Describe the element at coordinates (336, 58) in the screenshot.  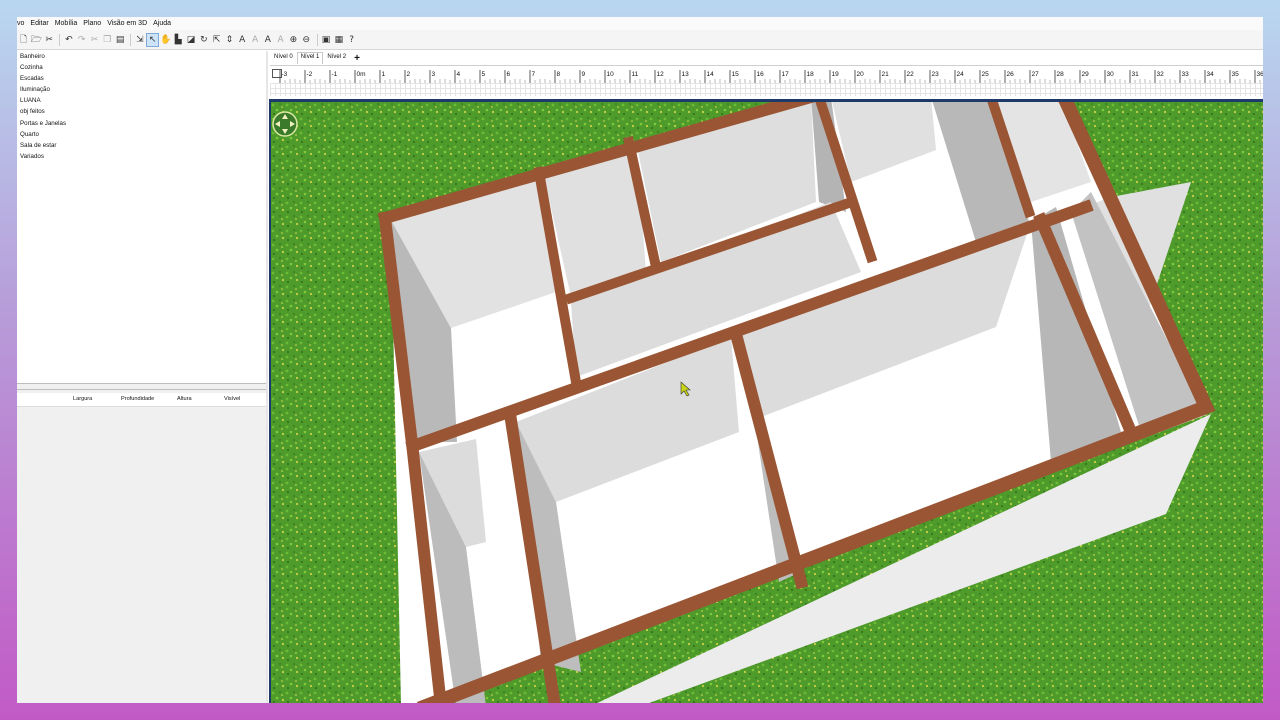
I see `tab-level-2: Nível 2` at that location.